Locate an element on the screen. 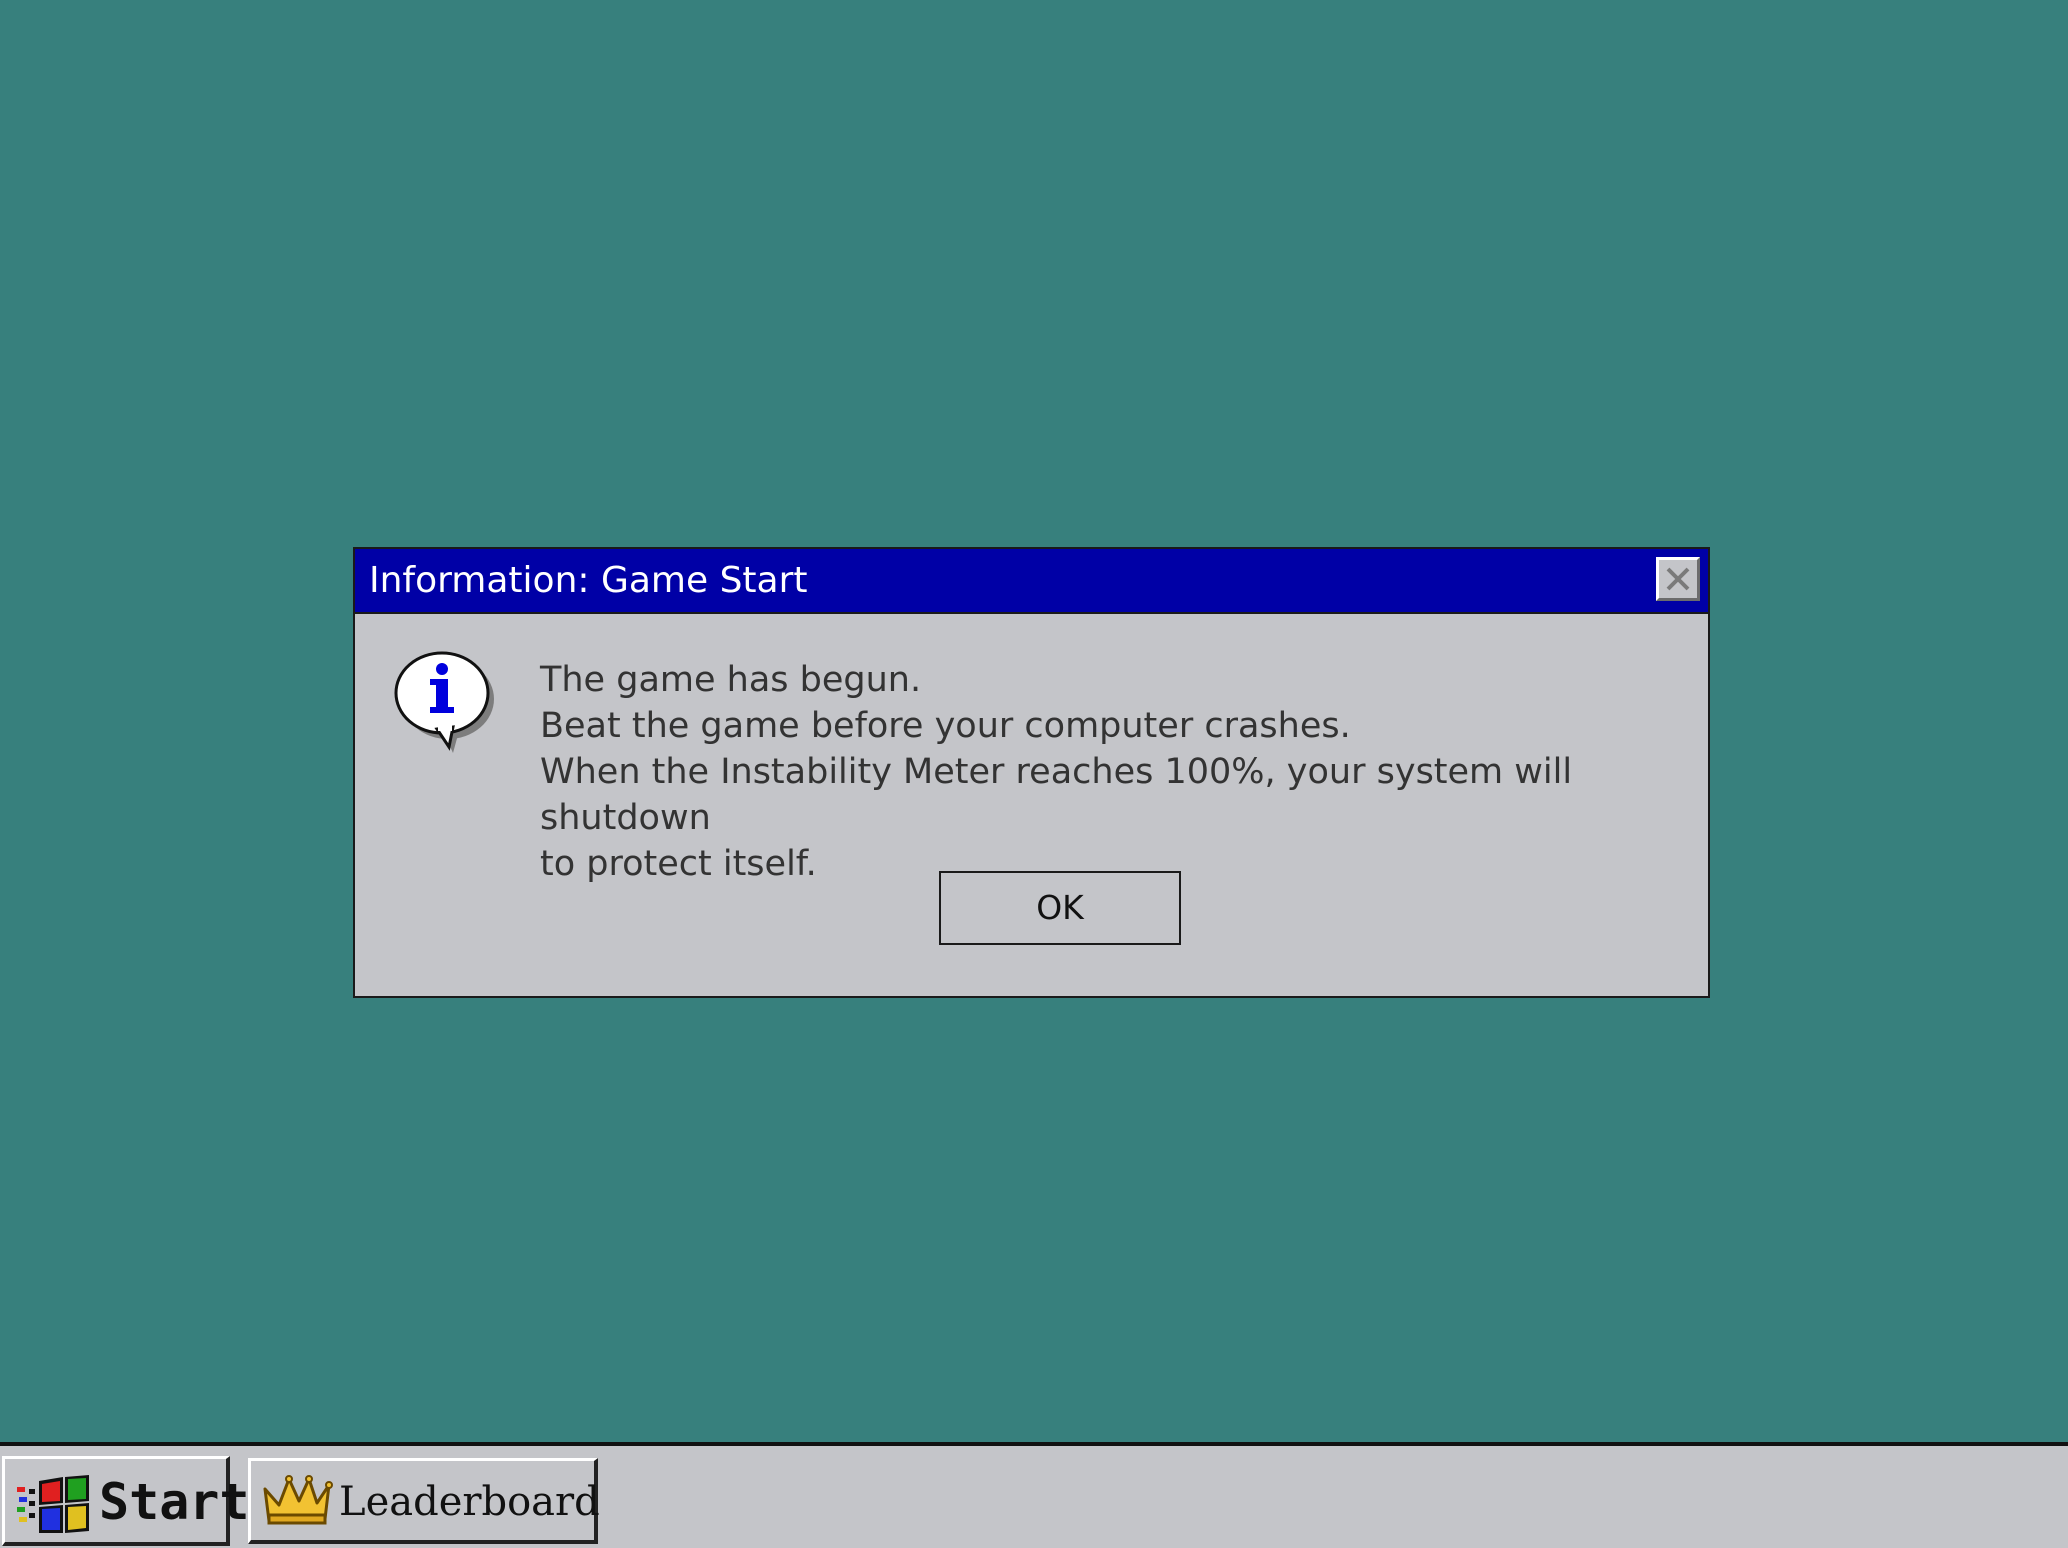 This screenshot has width=2068, height=1548. dialog-titlebar: Information: Game Start is located at coordinates (1031, 581).